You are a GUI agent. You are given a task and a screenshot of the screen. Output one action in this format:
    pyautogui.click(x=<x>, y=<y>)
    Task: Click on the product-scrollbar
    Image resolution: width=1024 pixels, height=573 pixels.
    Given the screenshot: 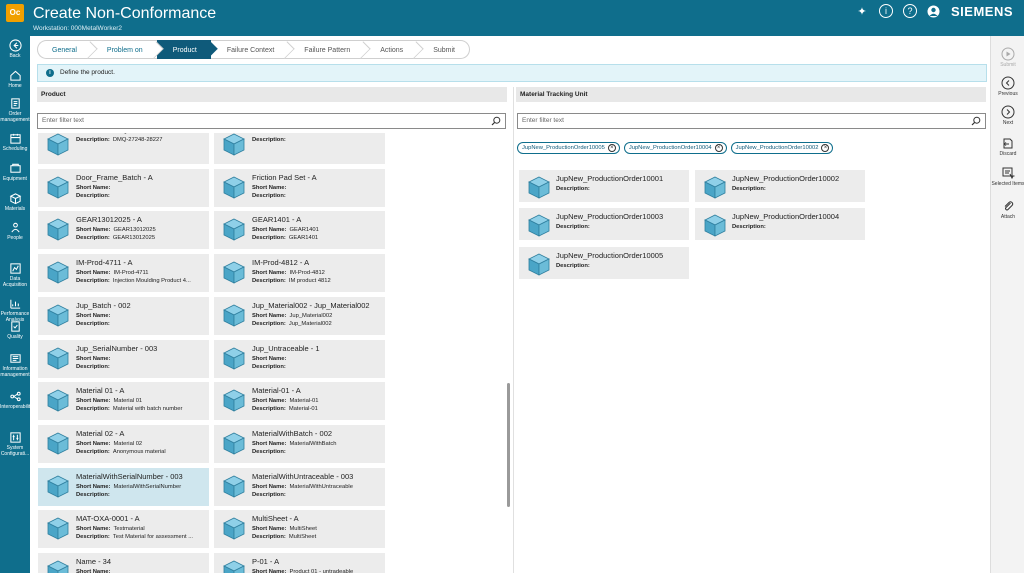 What is the action you would take?
    pyautogui.click(x=508, y=445)
    